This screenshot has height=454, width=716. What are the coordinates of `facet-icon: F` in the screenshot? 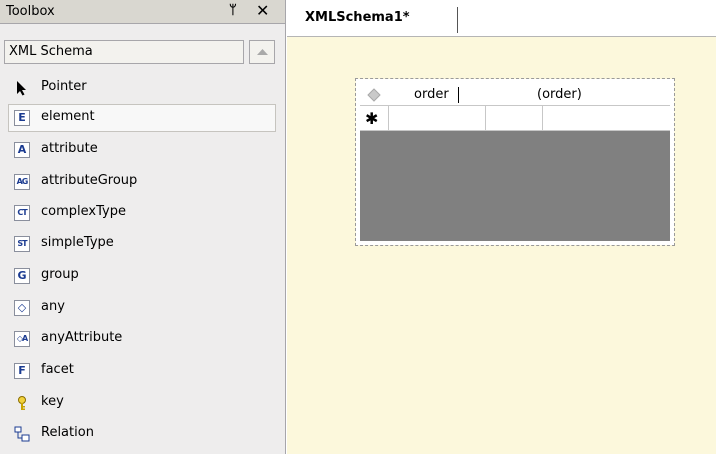 It's located at (22, 371).